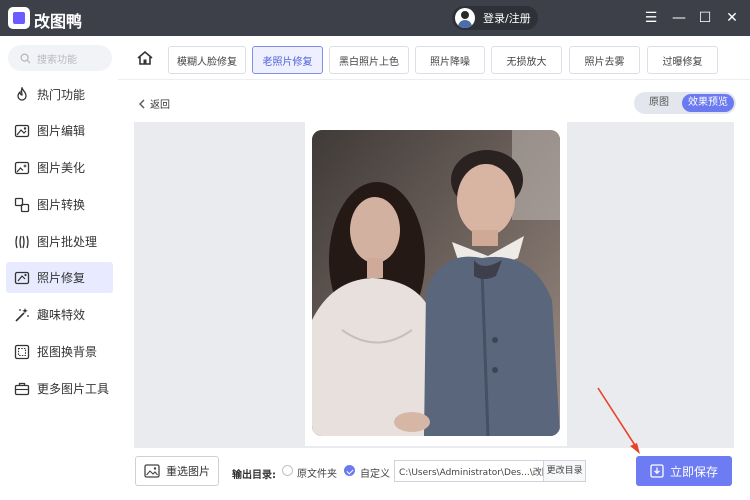 This screenshot has width=750, height=500. What do you see at coordinates (317, 474) in the screenshot?
I see `radio-source-folder-label: 原文件夹` at bounding box center [317, 474].